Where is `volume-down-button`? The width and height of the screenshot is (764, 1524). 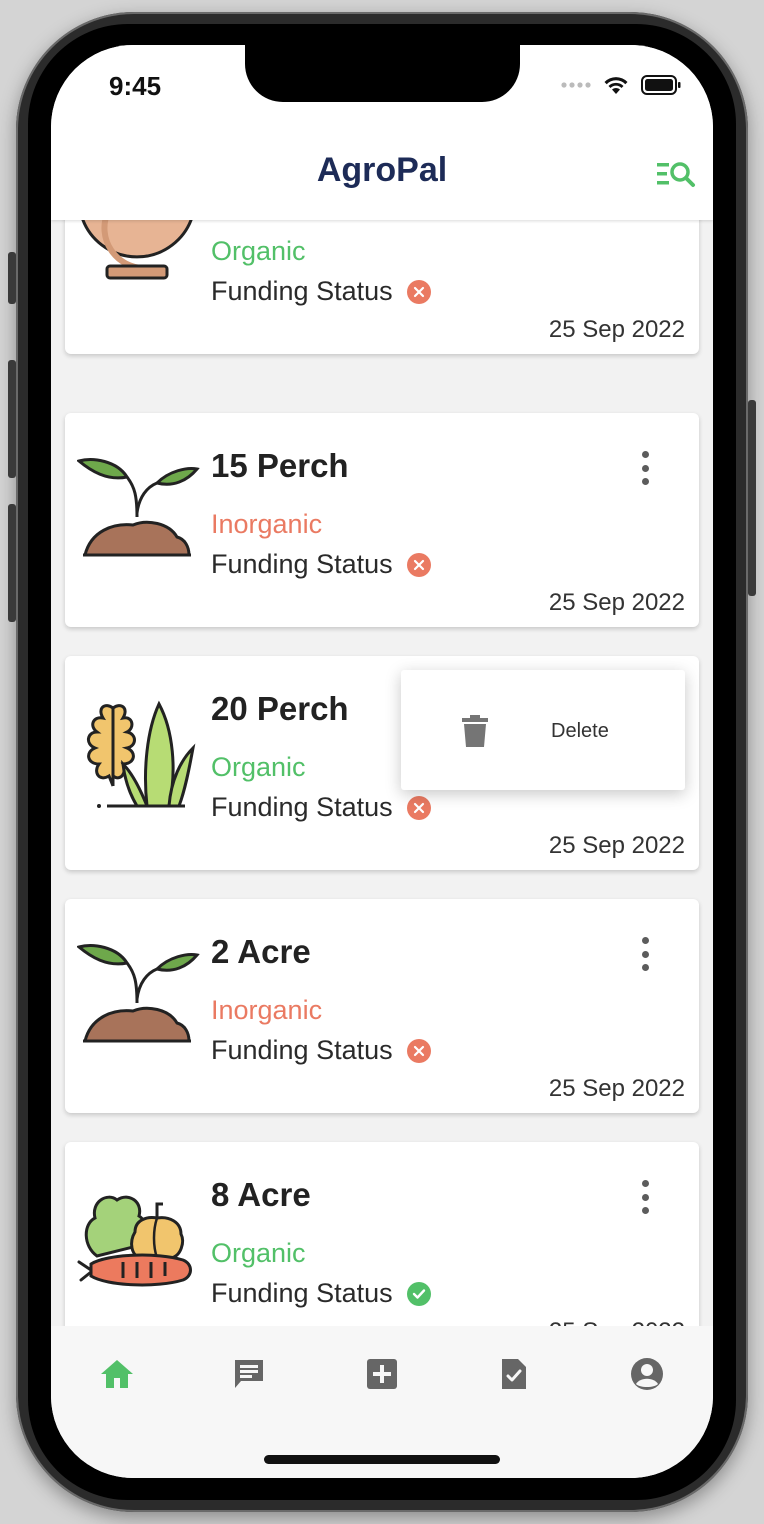
volume-down-button is located at coordinates (12, 563).